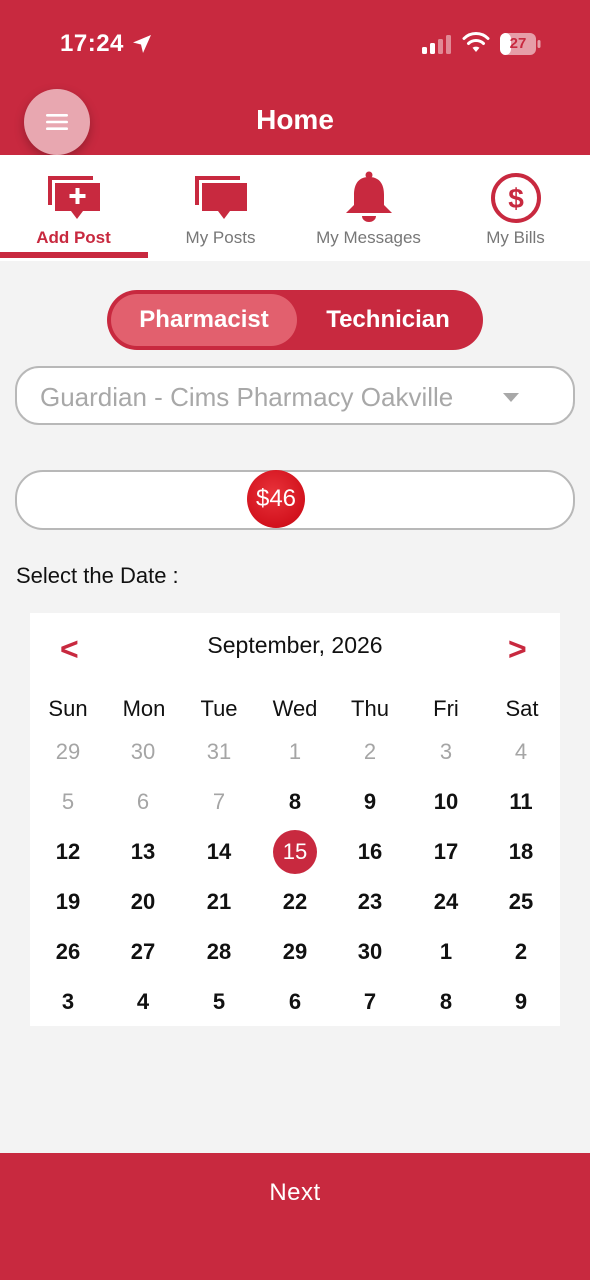 Image resolution: width=590 pixels, height=1280 pixels. I want to click on calendar-day: 19, so click(68, 902).